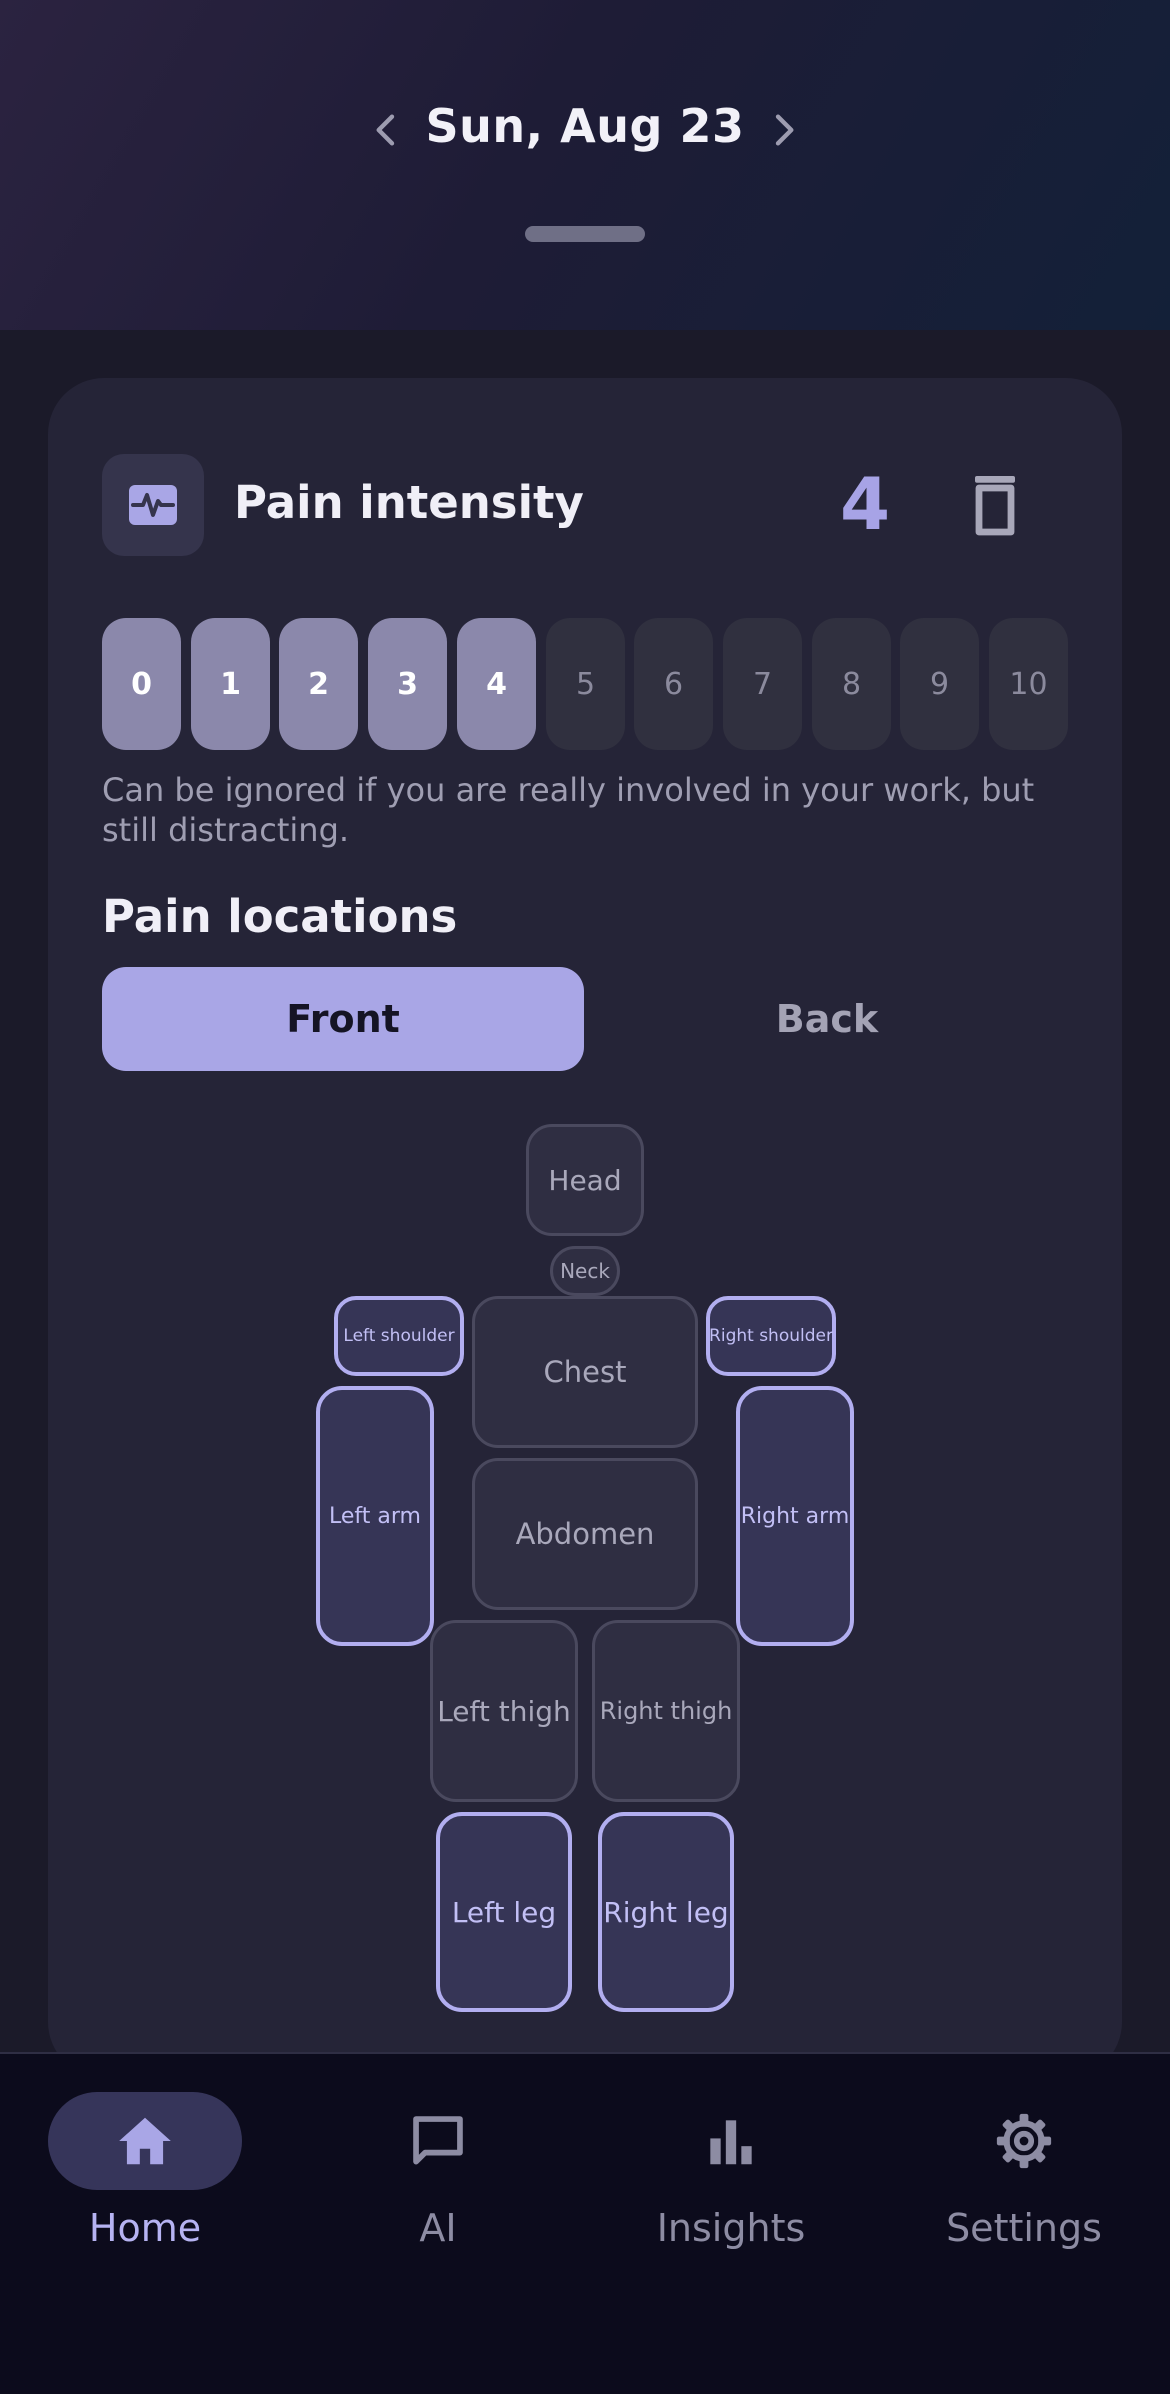 This screenshot has width=1170, height=2394. Describe the element at coordinates (504, 1711) in the screenshot. I see `body-part-left-thigh: Left thigh` at that location.